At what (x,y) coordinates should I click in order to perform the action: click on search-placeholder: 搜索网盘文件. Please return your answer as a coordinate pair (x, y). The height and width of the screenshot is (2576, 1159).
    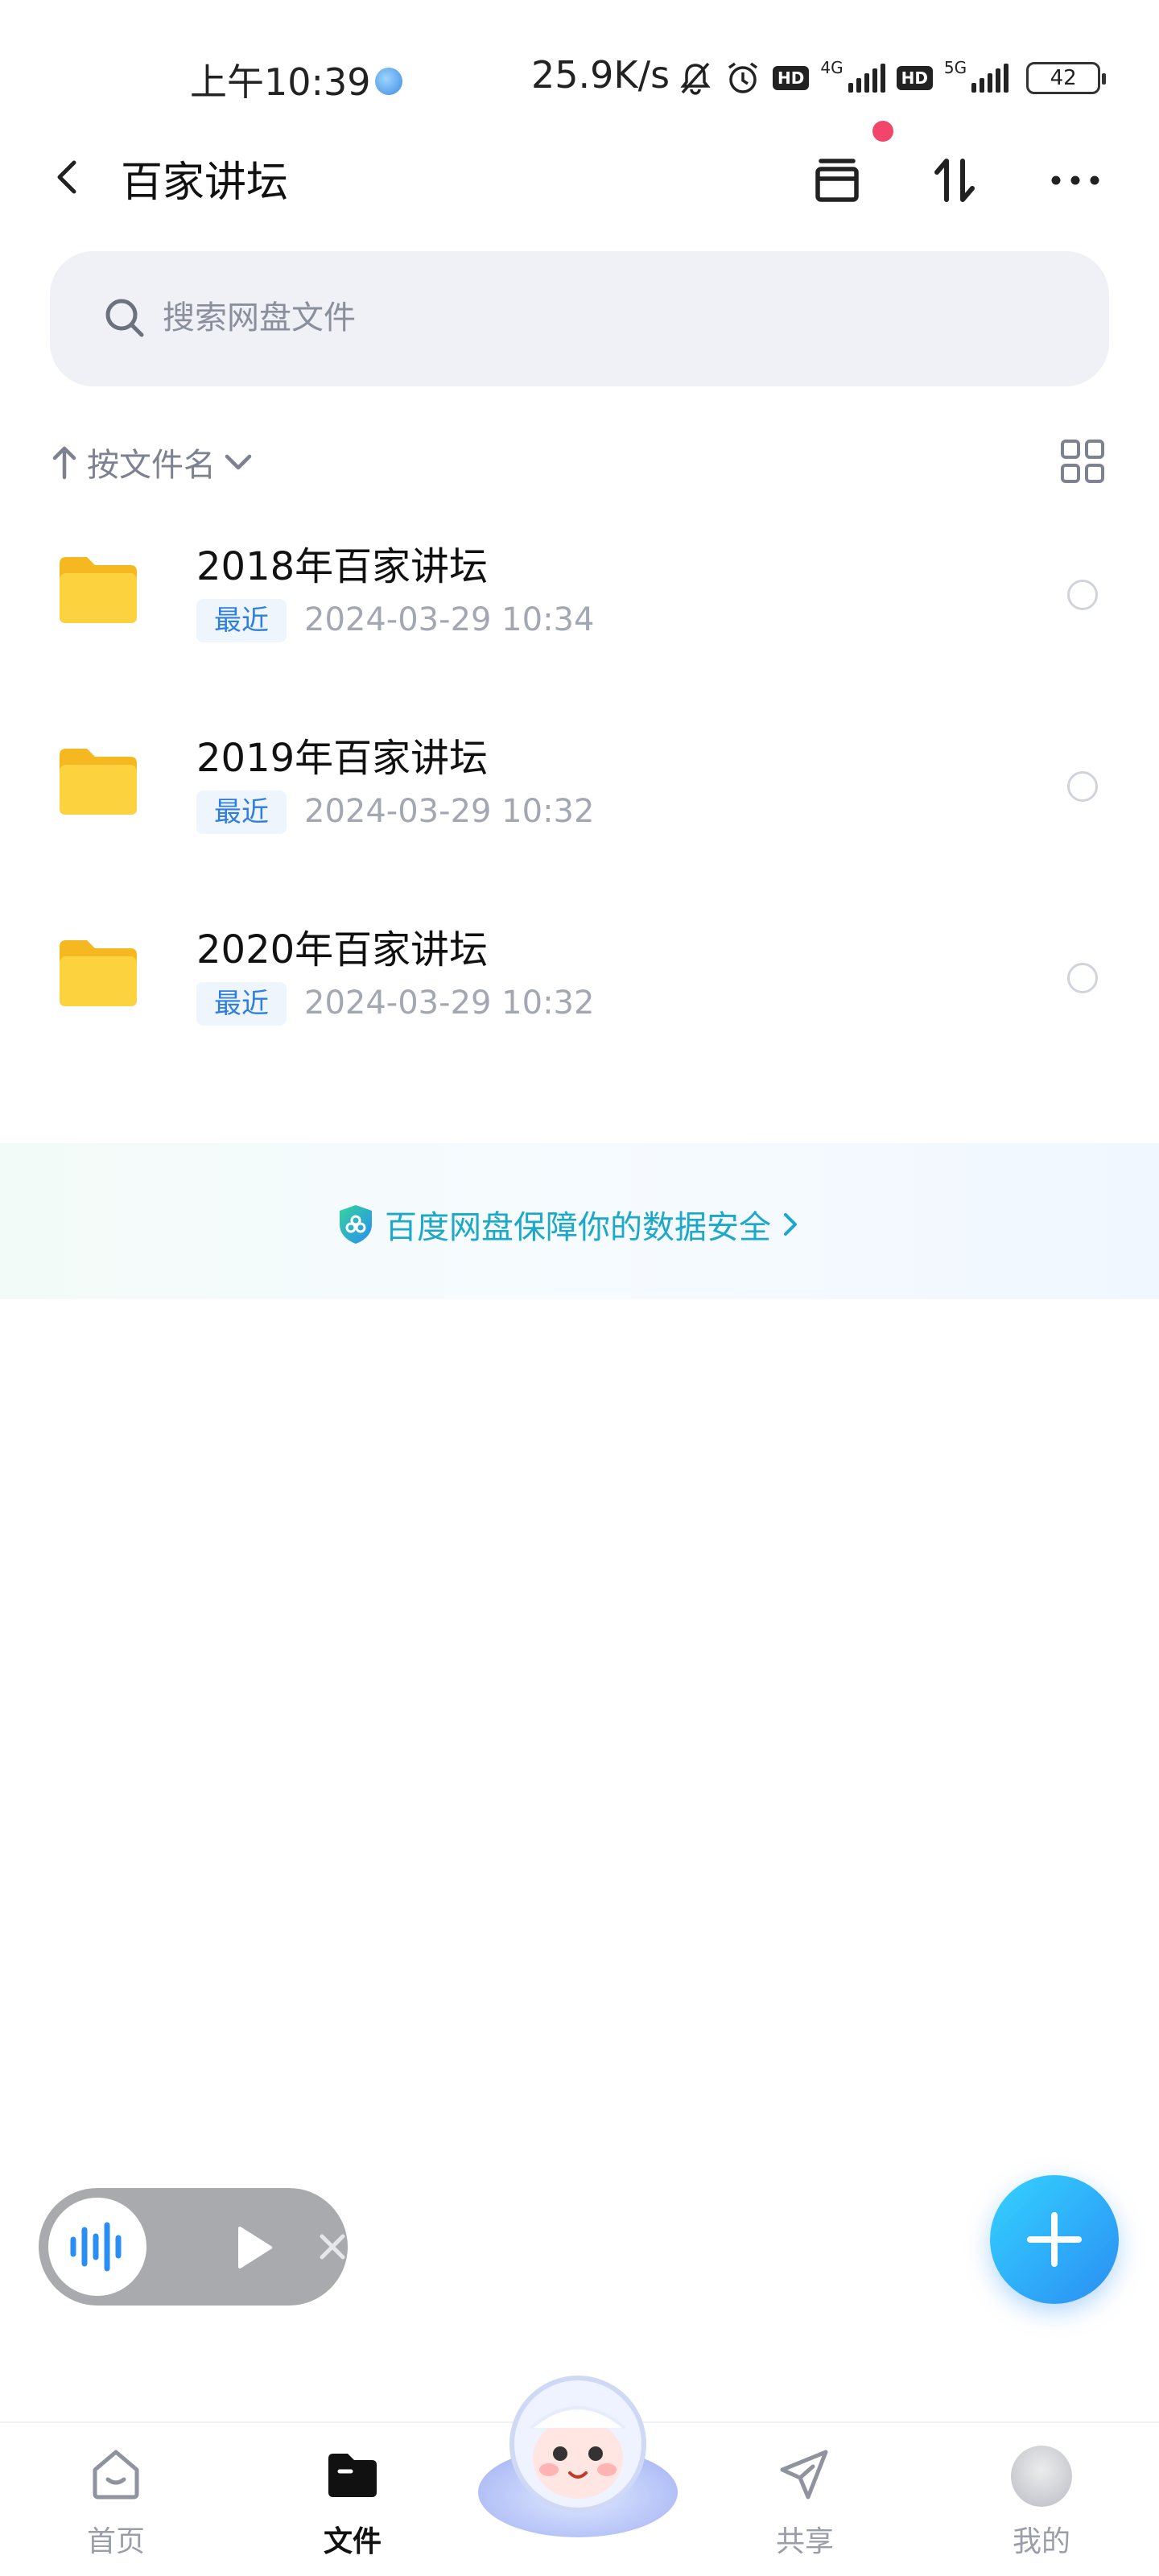
    Looking at the image, I should click on (259, 317).